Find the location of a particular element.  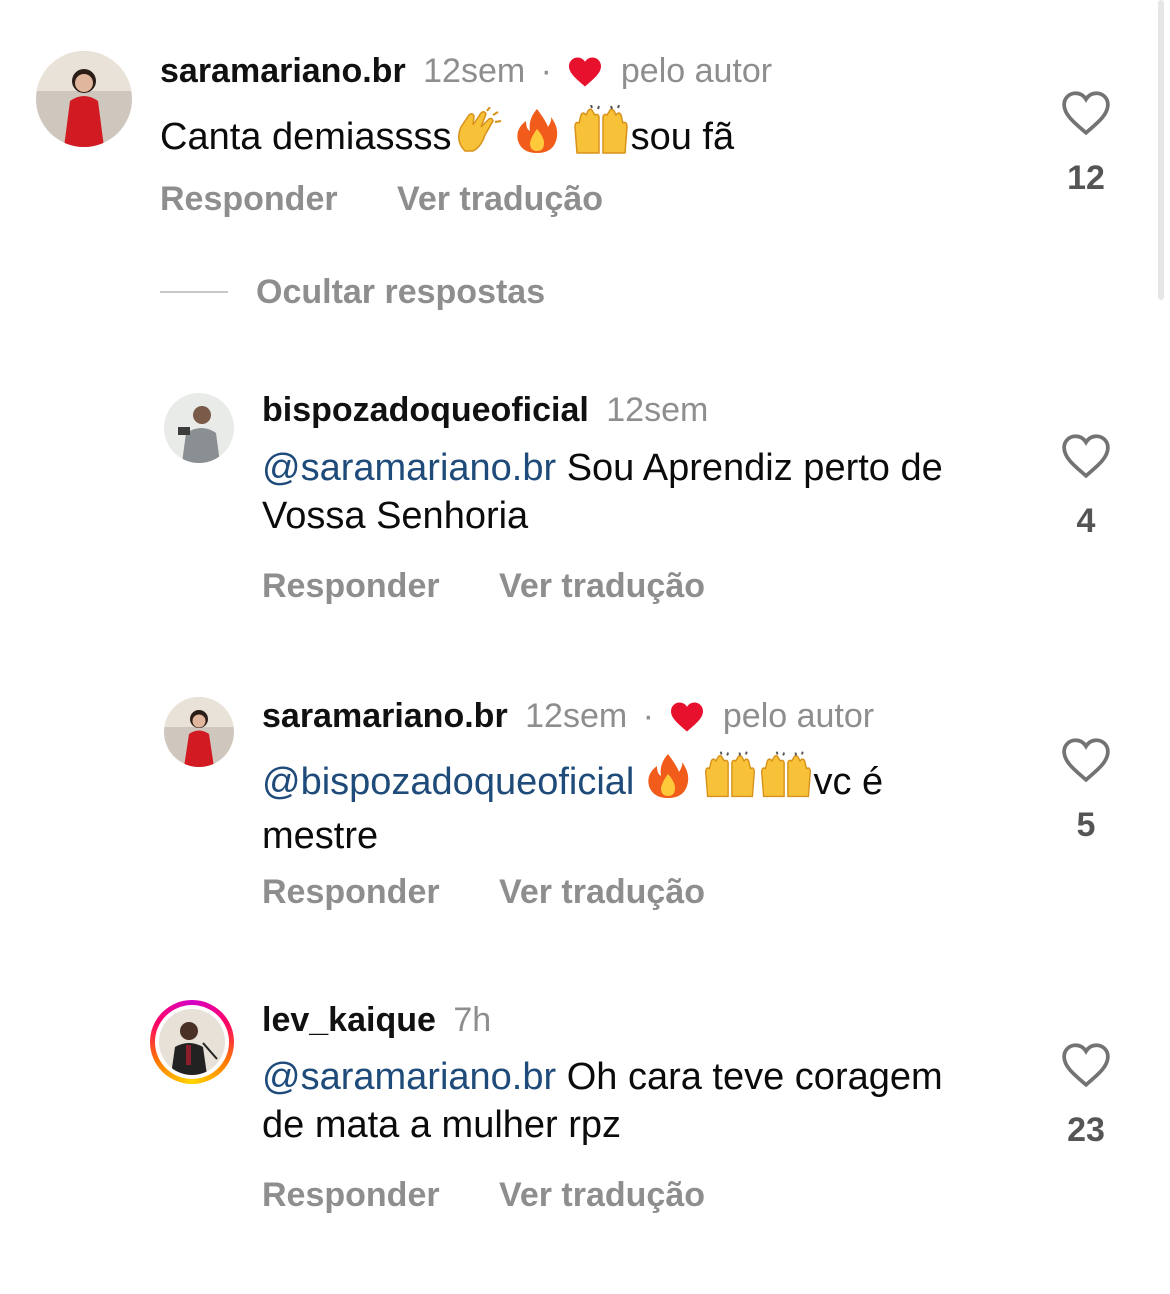

comment-text: @bispozadoqueoficial vc é mestre is located at coordinates (622, 805).